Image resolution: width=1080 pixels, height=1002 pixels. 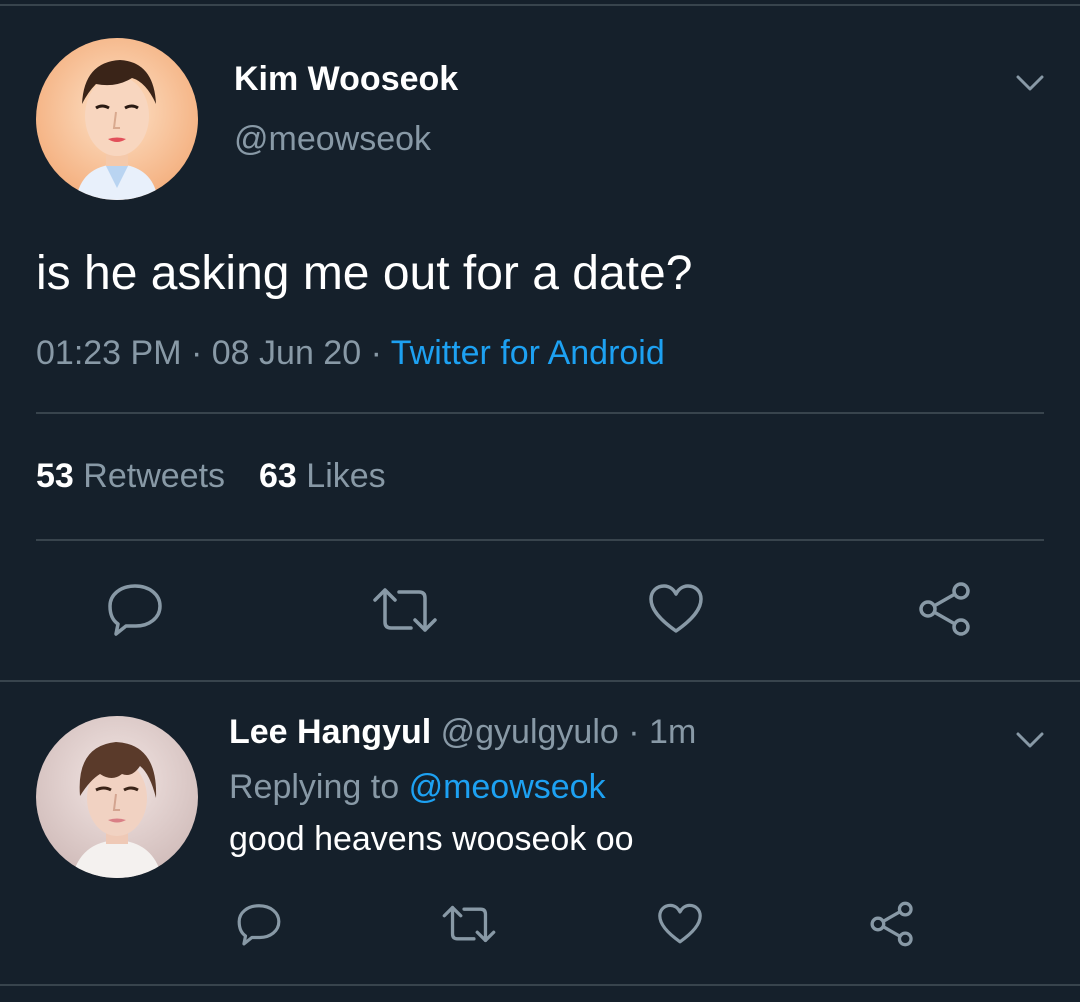 I want to click on reply-author-avatar, so click(x=117, y=797).